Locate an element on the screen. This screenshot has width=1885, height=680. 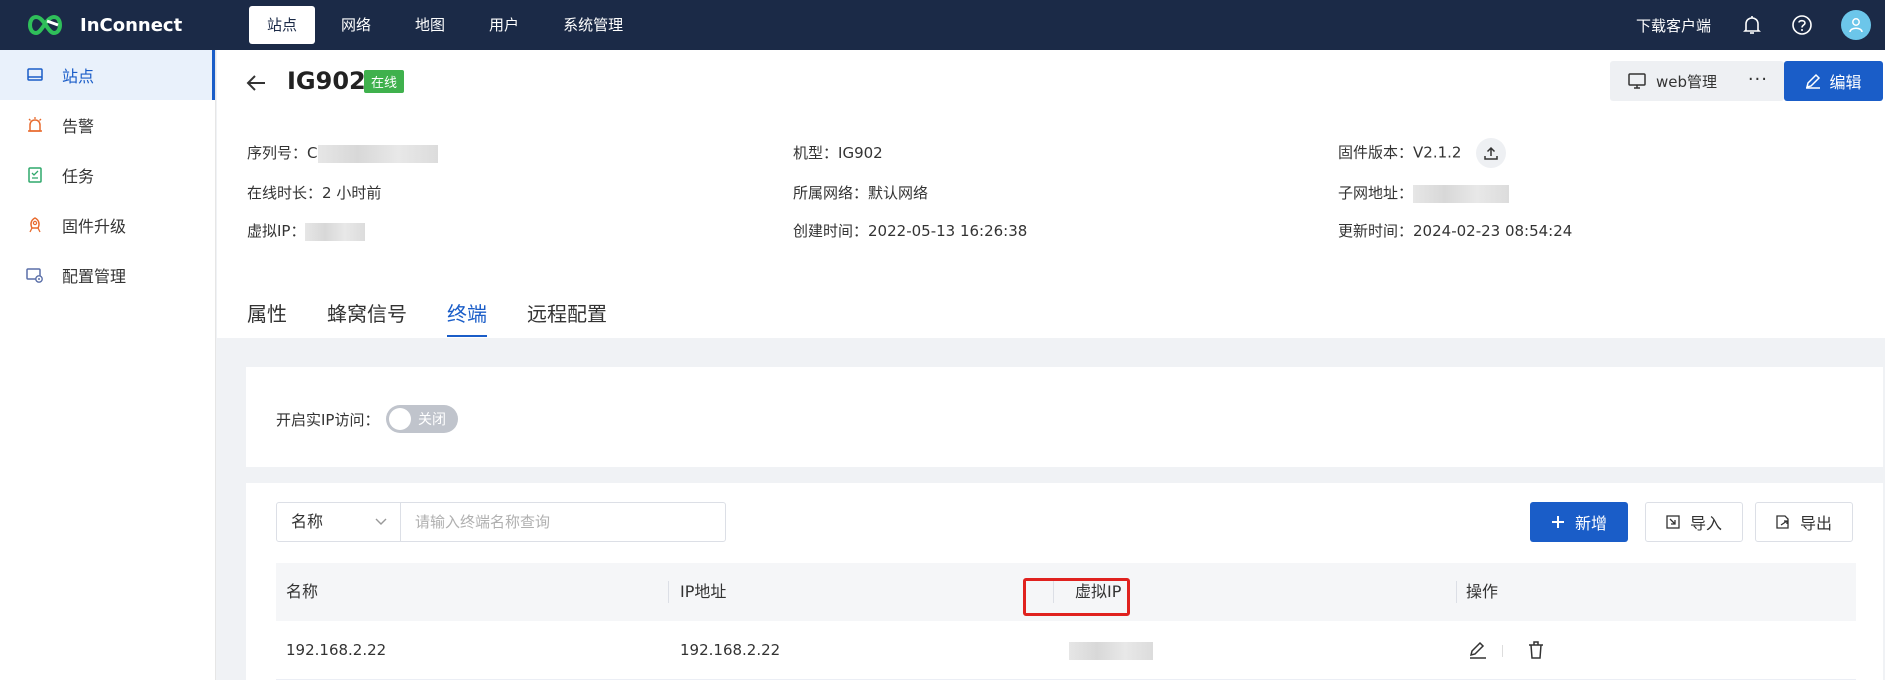
user-avatar-icon is located at coordinates (1856, 25).